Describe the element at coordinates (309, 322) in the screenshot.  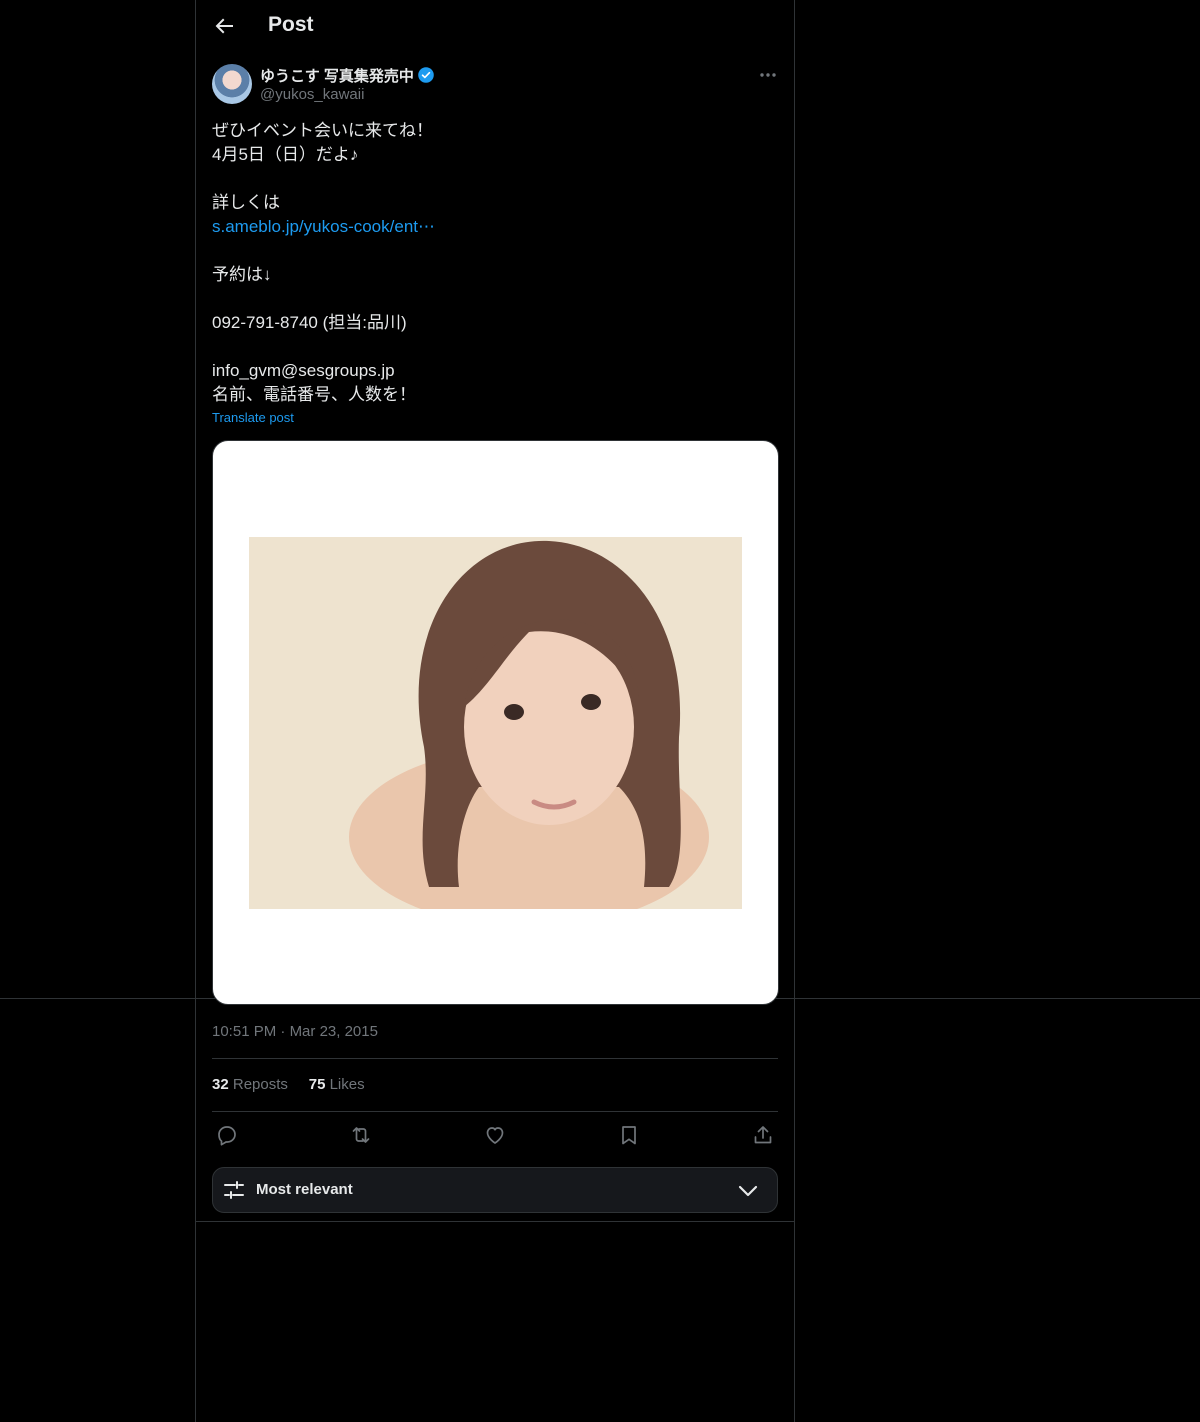
I see `post-text-line: 092-791-8740 (担当:品川)` at that location.